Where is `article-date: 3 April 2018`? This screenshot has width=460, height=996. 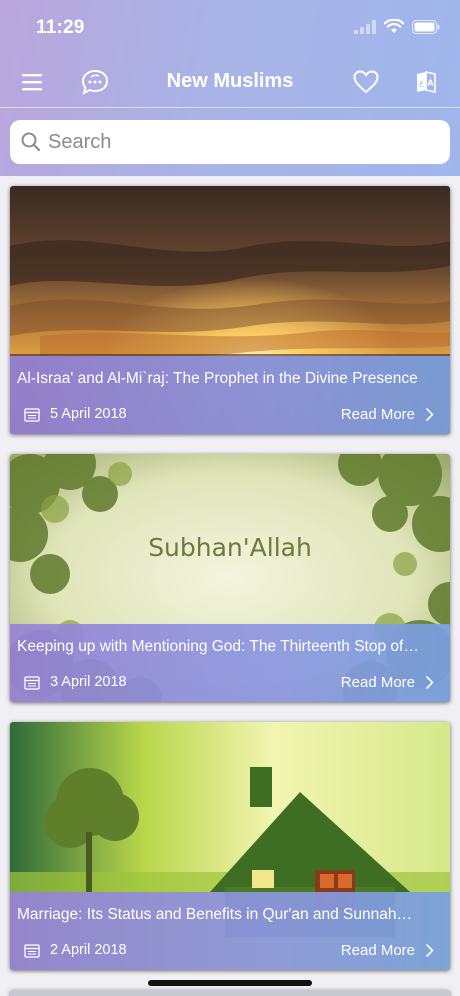
article-date: 3 April 2018 is located at coordinates (75, 682).